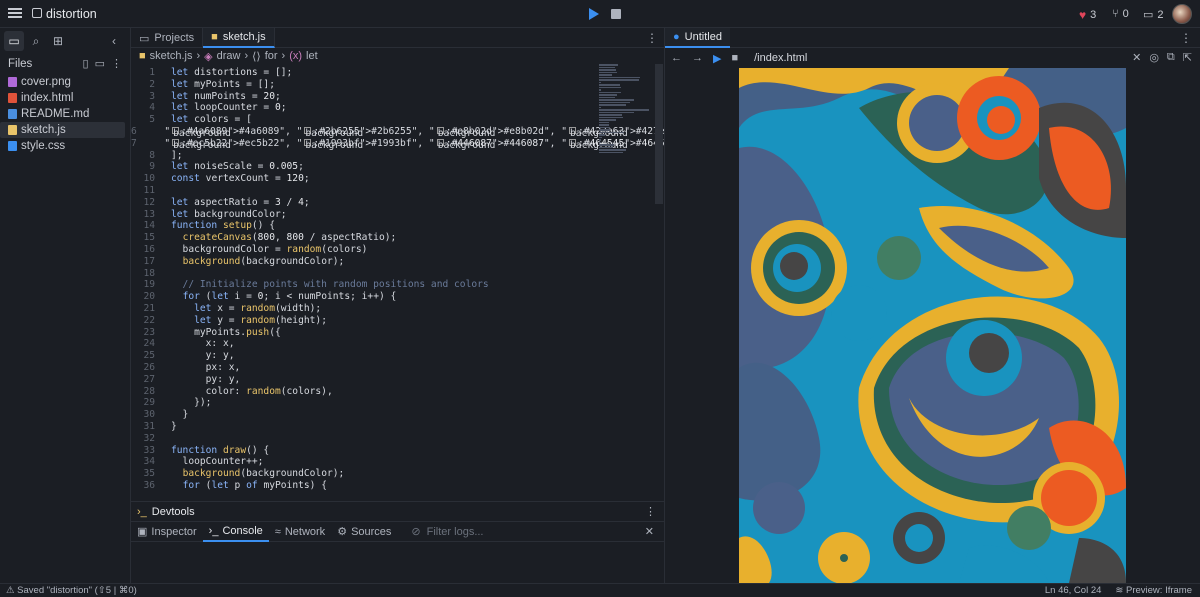 Image resolution: width=1200 pixels, height=597 pixels. I want to click on collapse-icon: ‹, so click(114, 41).